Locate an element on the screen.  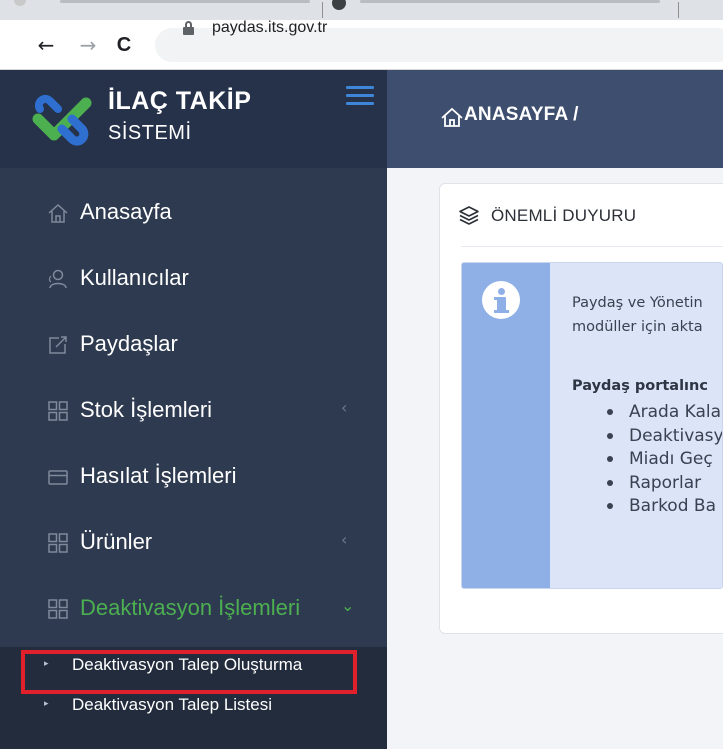
alert-bold-line: Paydaş portalınc is located at coordinates (640, 386).